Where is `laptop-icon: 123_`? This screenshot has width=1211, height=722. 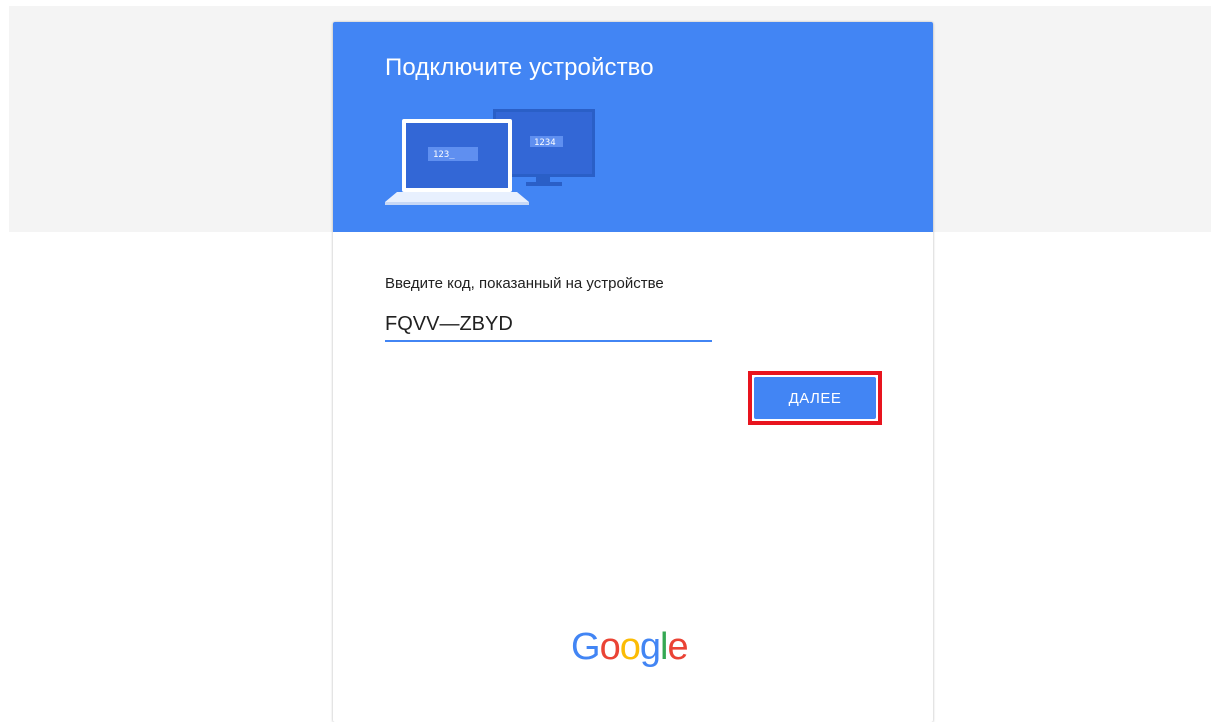 laptop-icon: 123_ is located at coordinates (457, 162).